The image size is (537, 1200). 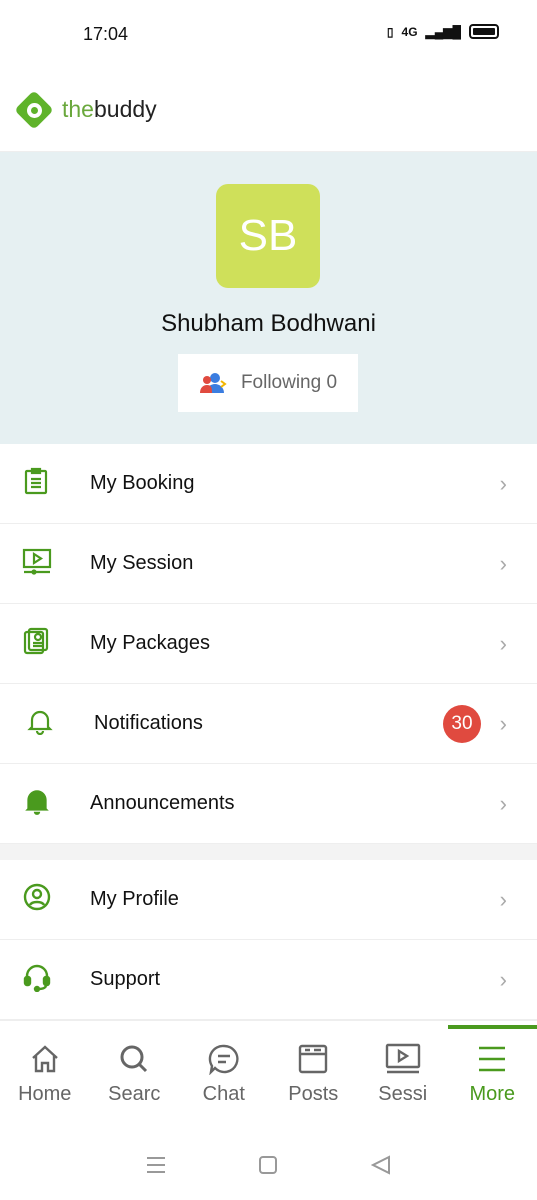 I want to click on nav-label: Posts, so click(x=313, y=1094).